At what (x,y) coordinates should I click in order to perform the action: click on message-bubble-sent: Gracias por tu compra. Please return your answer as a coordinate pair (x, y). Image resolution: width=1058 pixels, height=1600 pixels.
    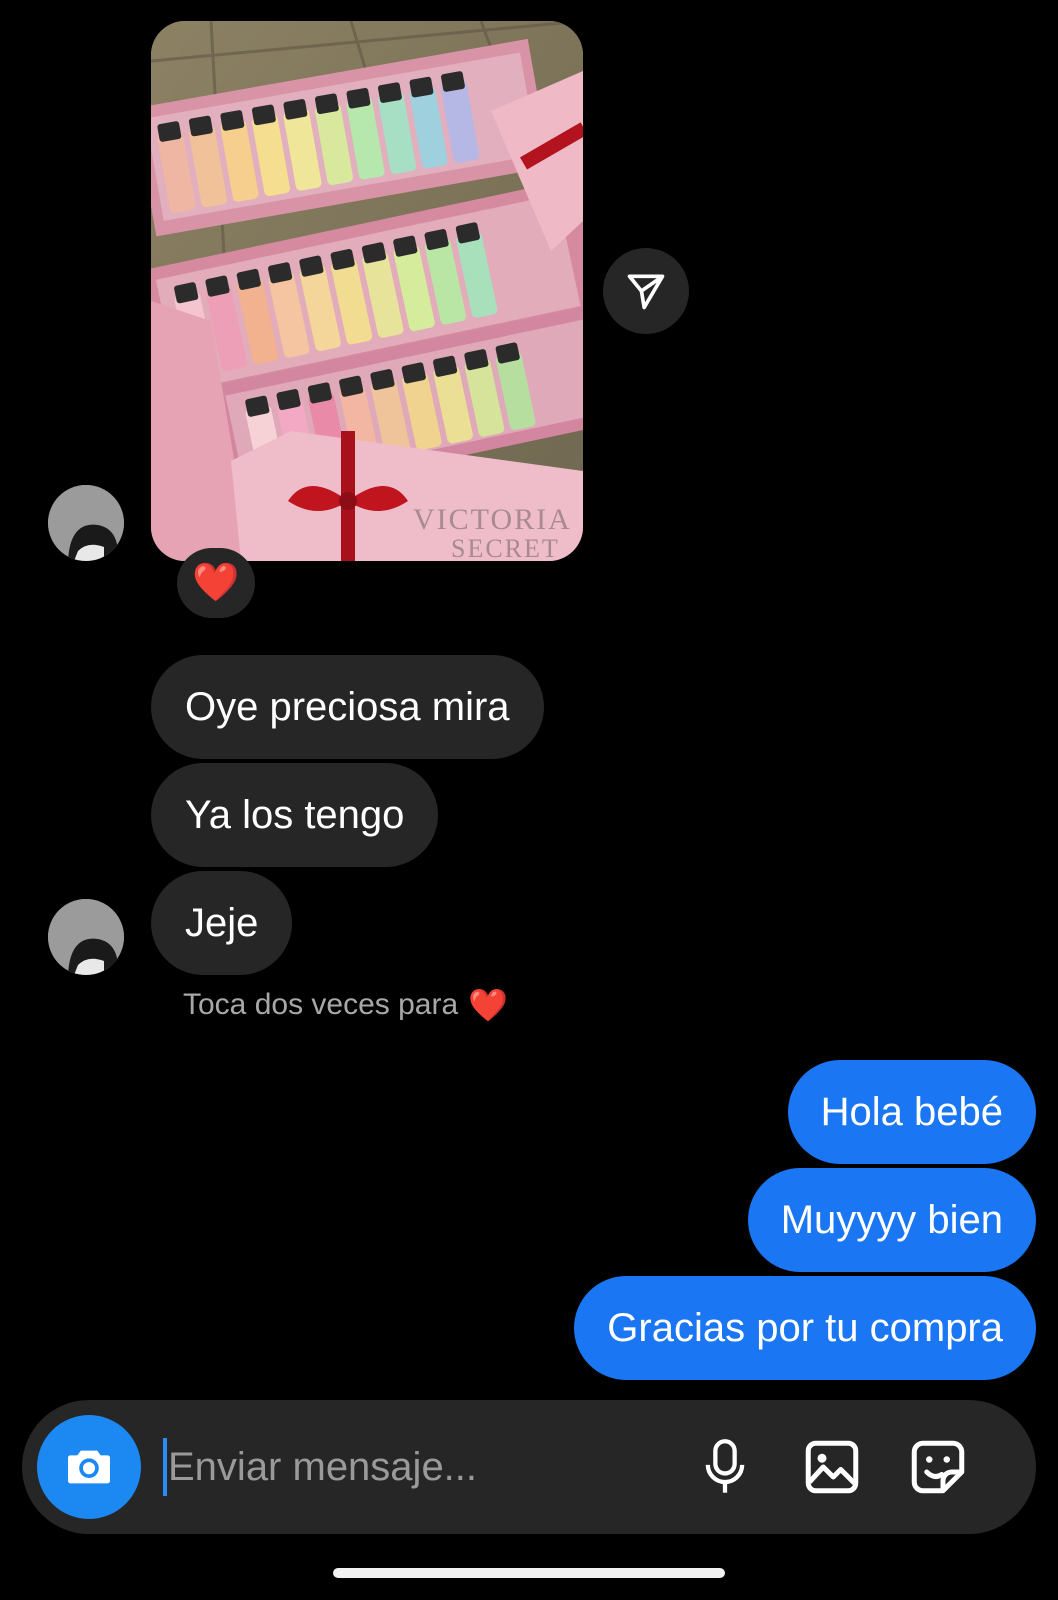
    Looking at the image, I should click on (805, 1328).